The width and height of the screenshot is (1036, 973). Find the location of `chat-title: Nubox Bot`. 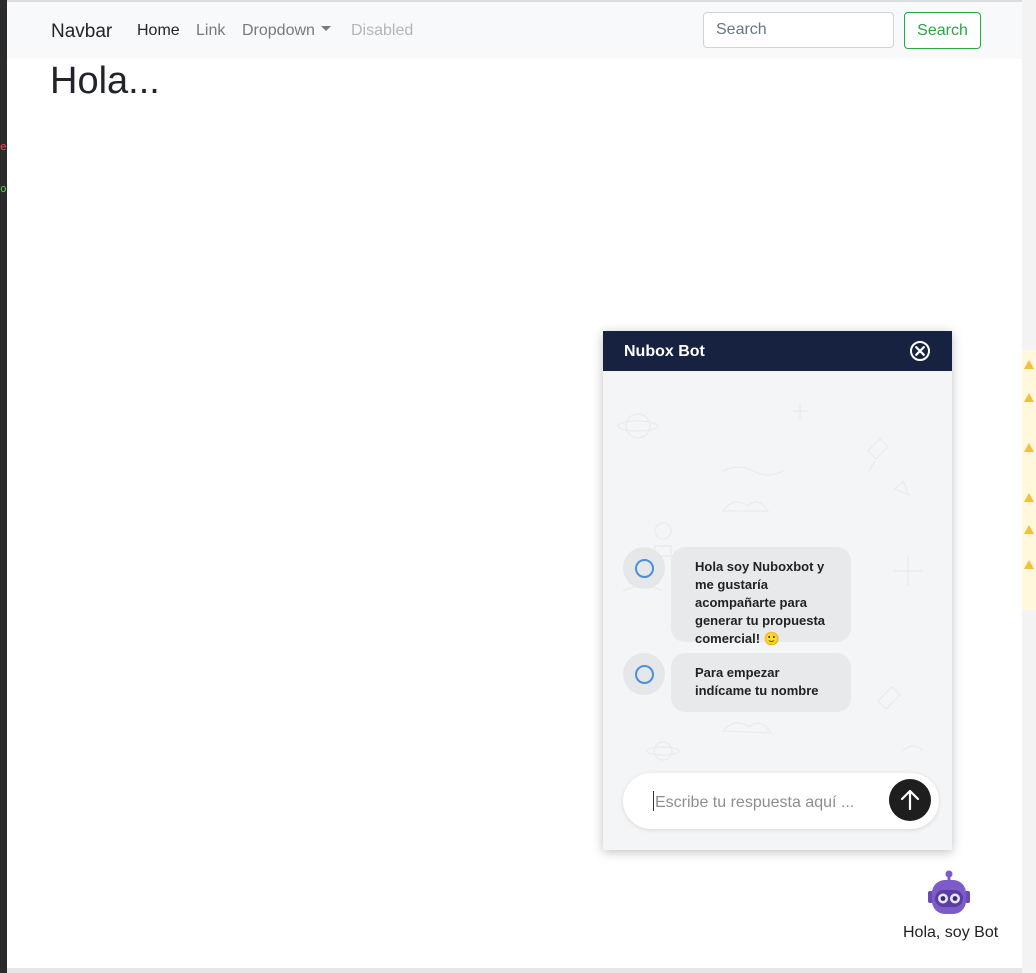

chat-title: Nubox Bot is located at coordinates (664, 351).